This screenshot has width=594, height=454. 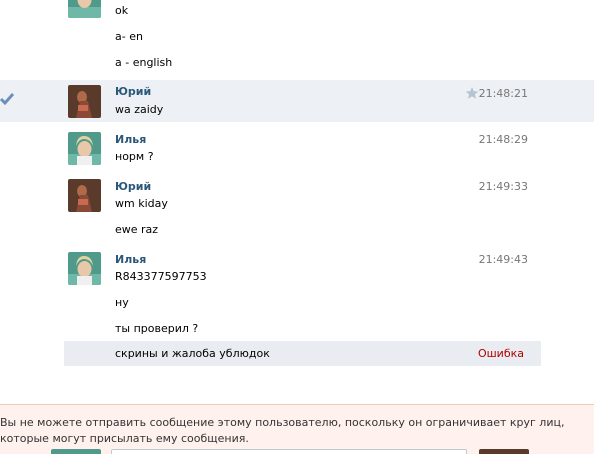 What do you see at coordinates (503, 139) in the screenshot?
I see `message-time: 21:48:29` at bounding box center [503, 139].